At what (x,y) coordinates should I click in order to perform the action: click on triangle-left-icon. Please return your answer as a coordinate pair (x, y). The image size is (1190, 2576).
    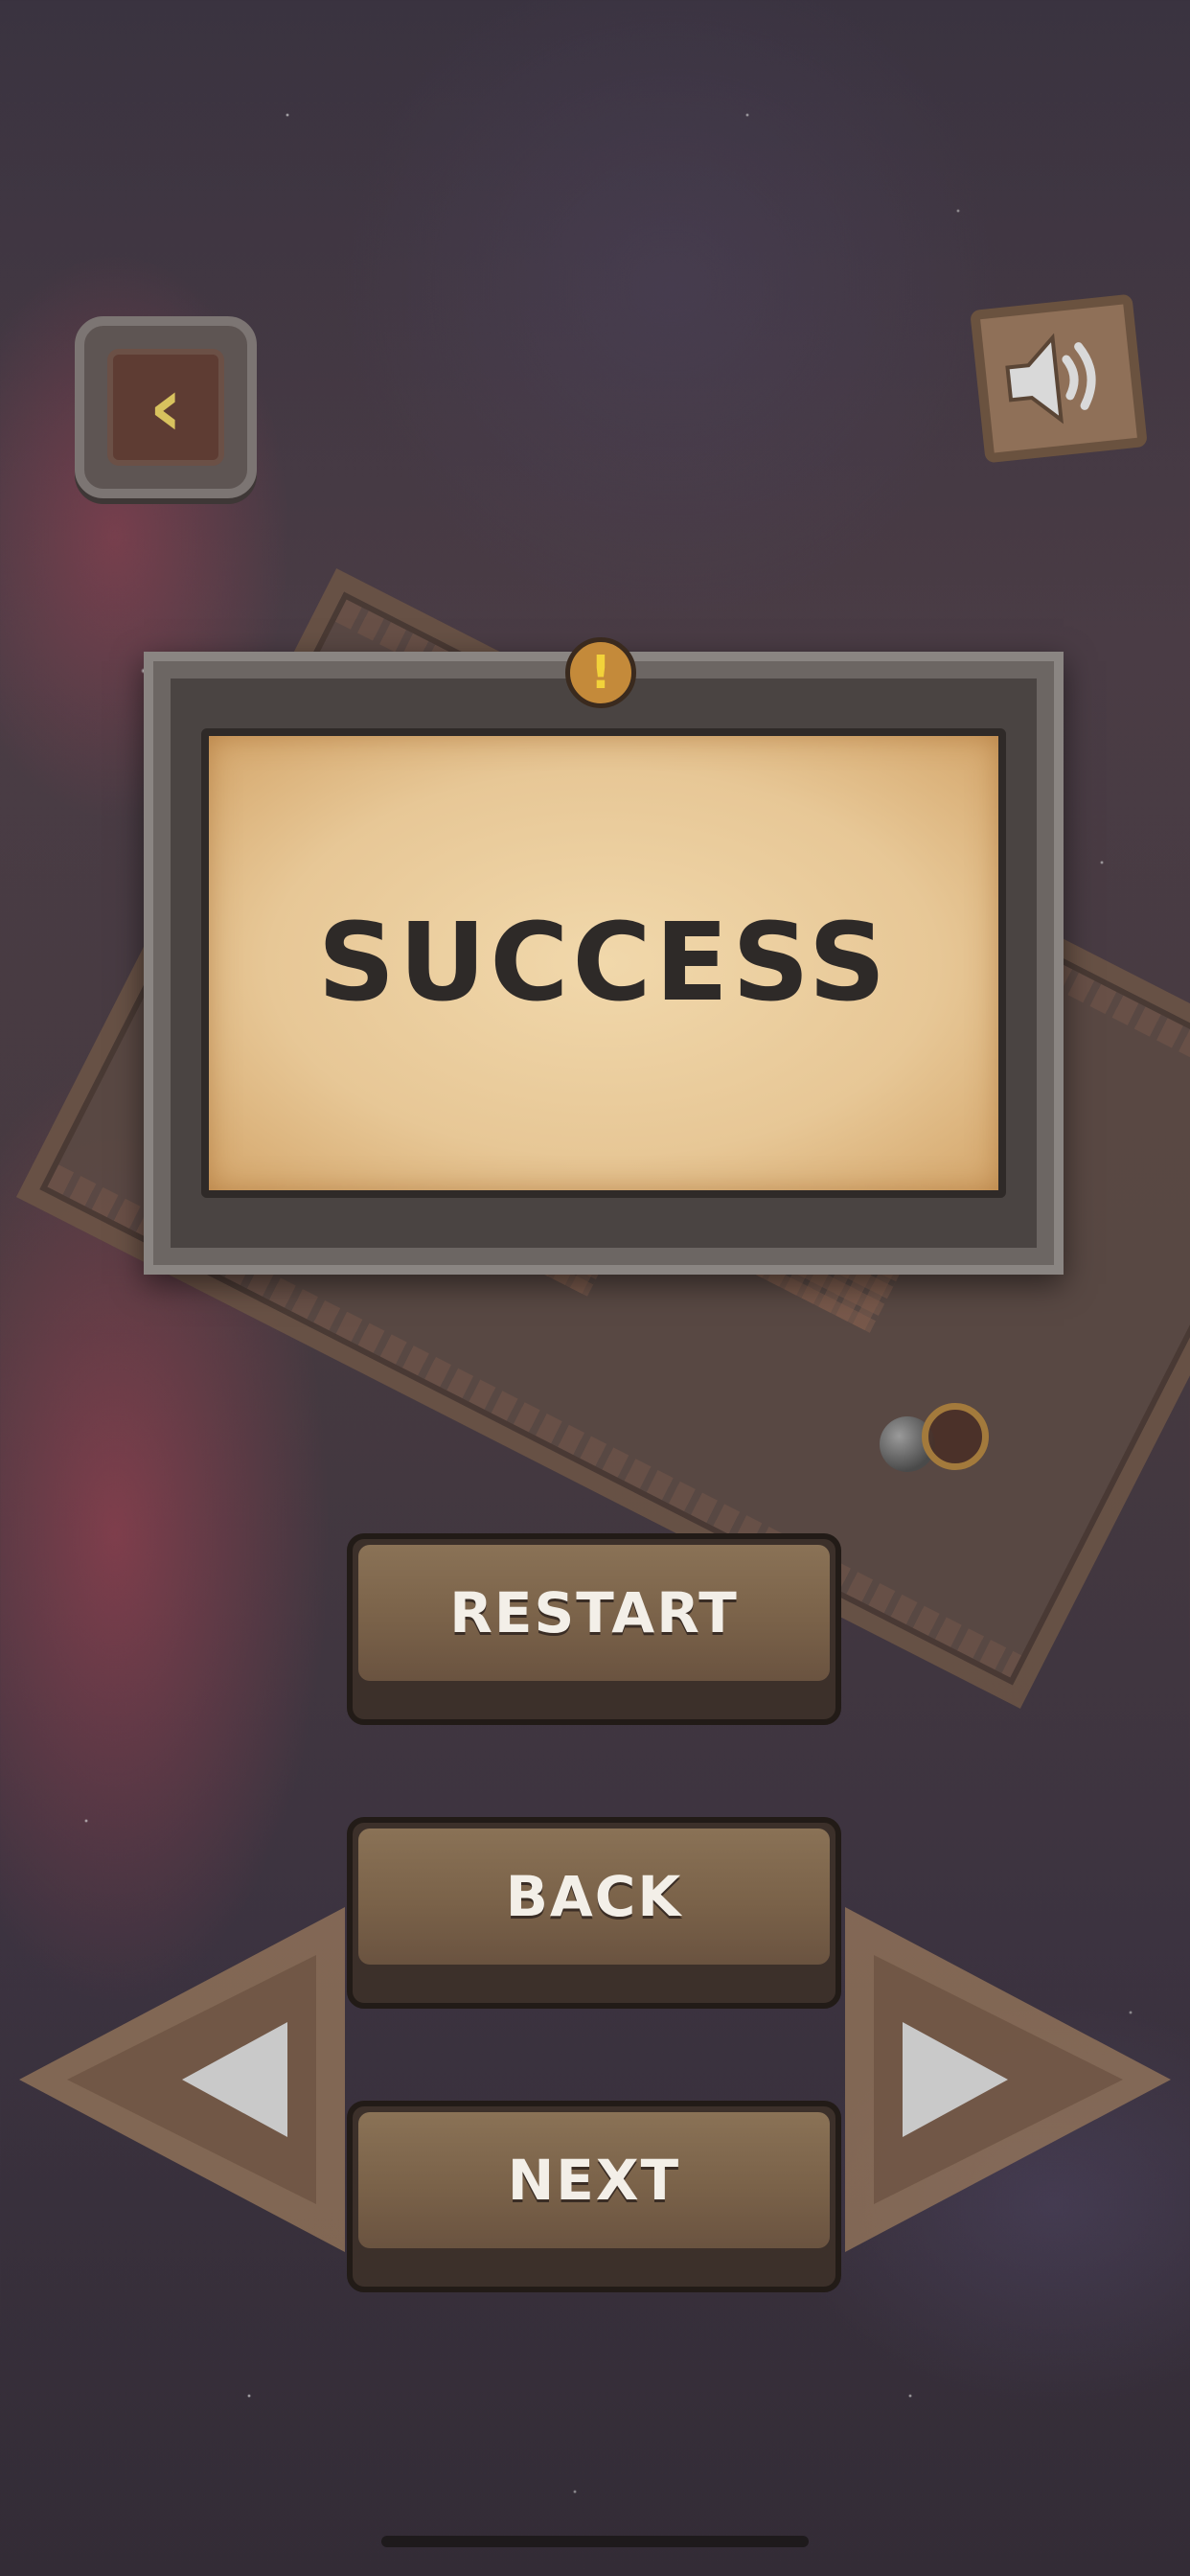
    Looking at the image, I should click on (182, 2080).